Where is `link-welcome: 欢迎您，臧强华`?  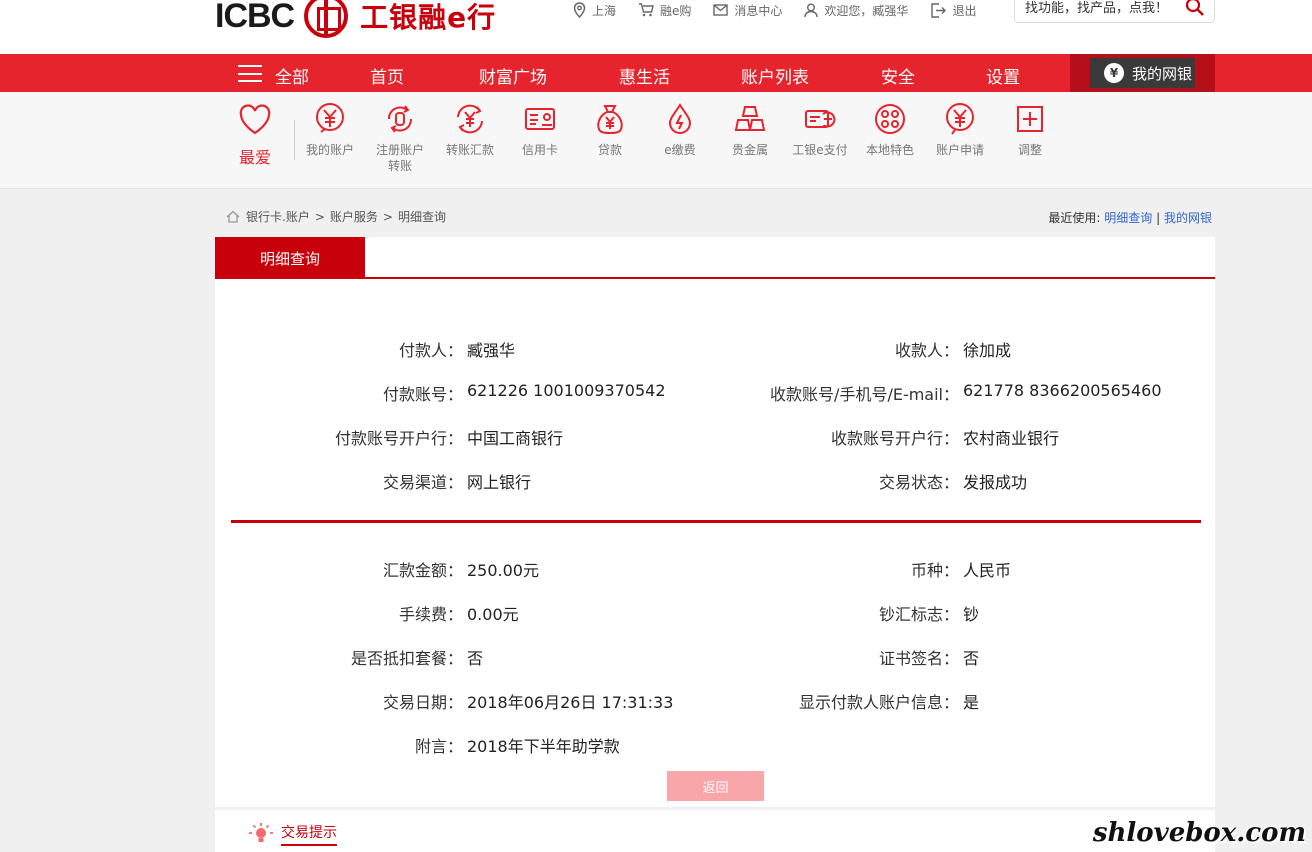 link-welcome: 欢迎您，臧强华 is located at coordinates (856, 10).